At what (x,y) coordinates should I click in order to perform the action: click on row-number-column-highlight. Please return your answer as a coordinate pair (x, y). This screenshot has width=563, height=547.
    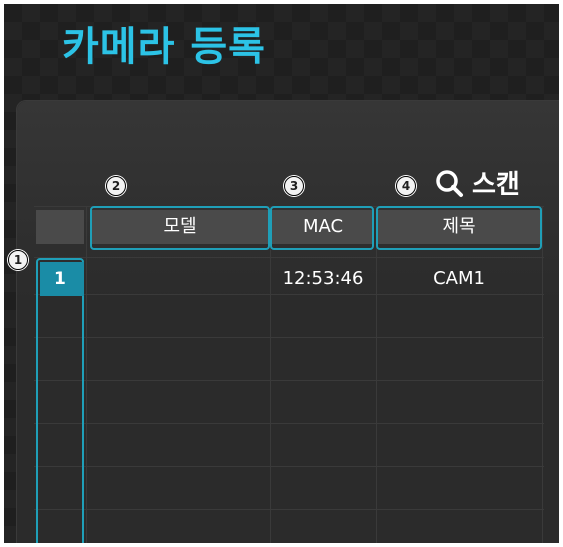
    Looking at the image, I should click on (60, 400).